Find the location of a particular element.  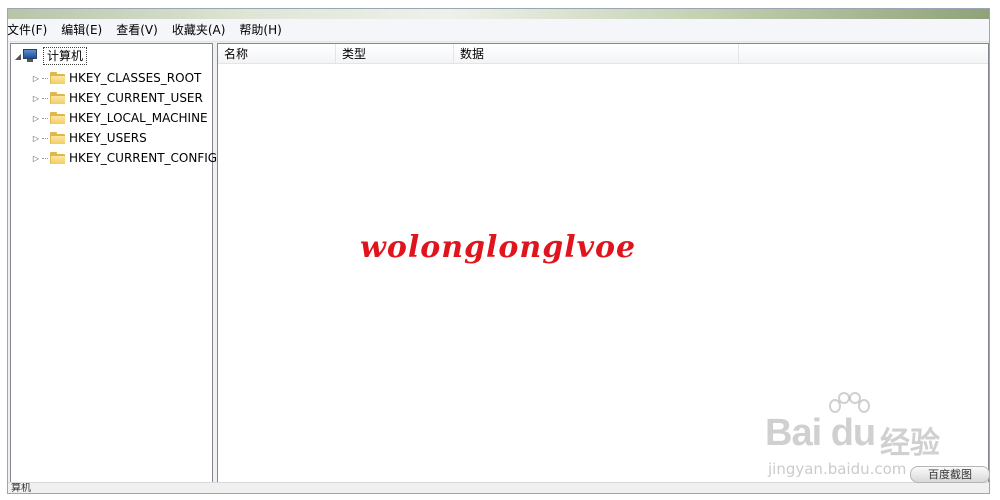

tree-item-label: HKEY_LOCAL_MACHINE is located at coordinates (138, 118).